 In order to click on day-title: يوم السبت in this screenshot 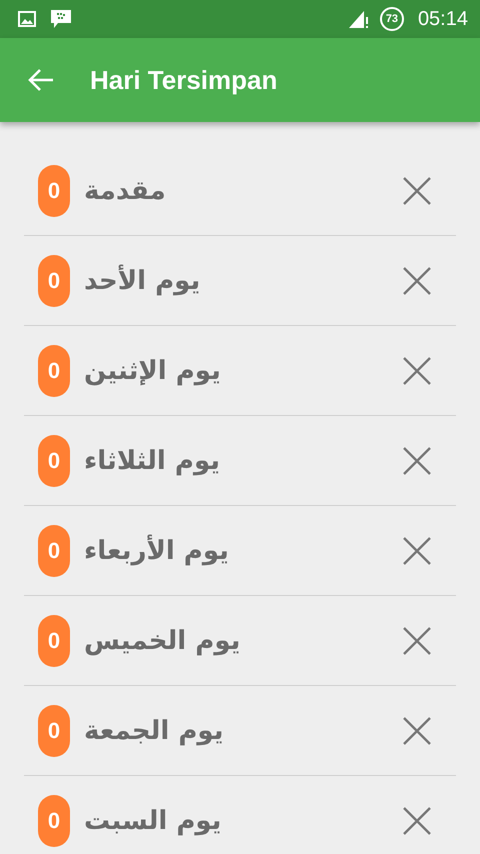, I will do `click(153, 821)`.